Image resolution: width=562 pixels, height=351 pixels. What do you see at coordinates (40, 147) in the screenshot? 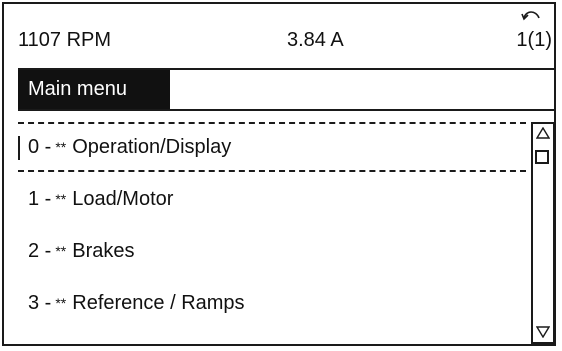
I see `menu-item-number: 0 -` at bounding box center [40, 147].